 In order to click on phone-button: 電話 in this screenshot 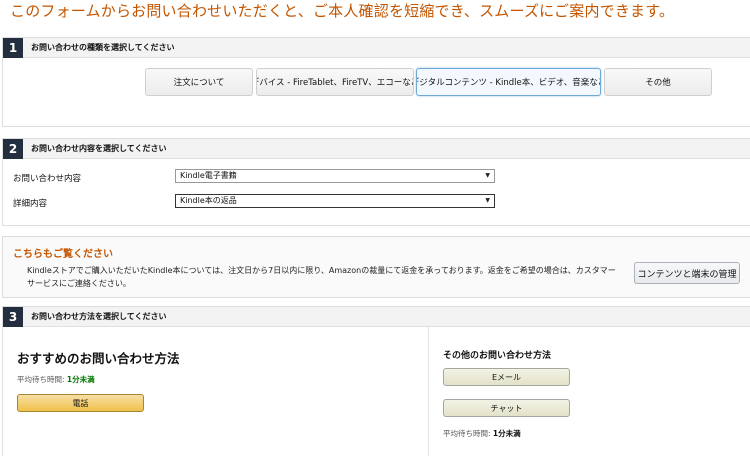, I will do `click(80, 403)`.